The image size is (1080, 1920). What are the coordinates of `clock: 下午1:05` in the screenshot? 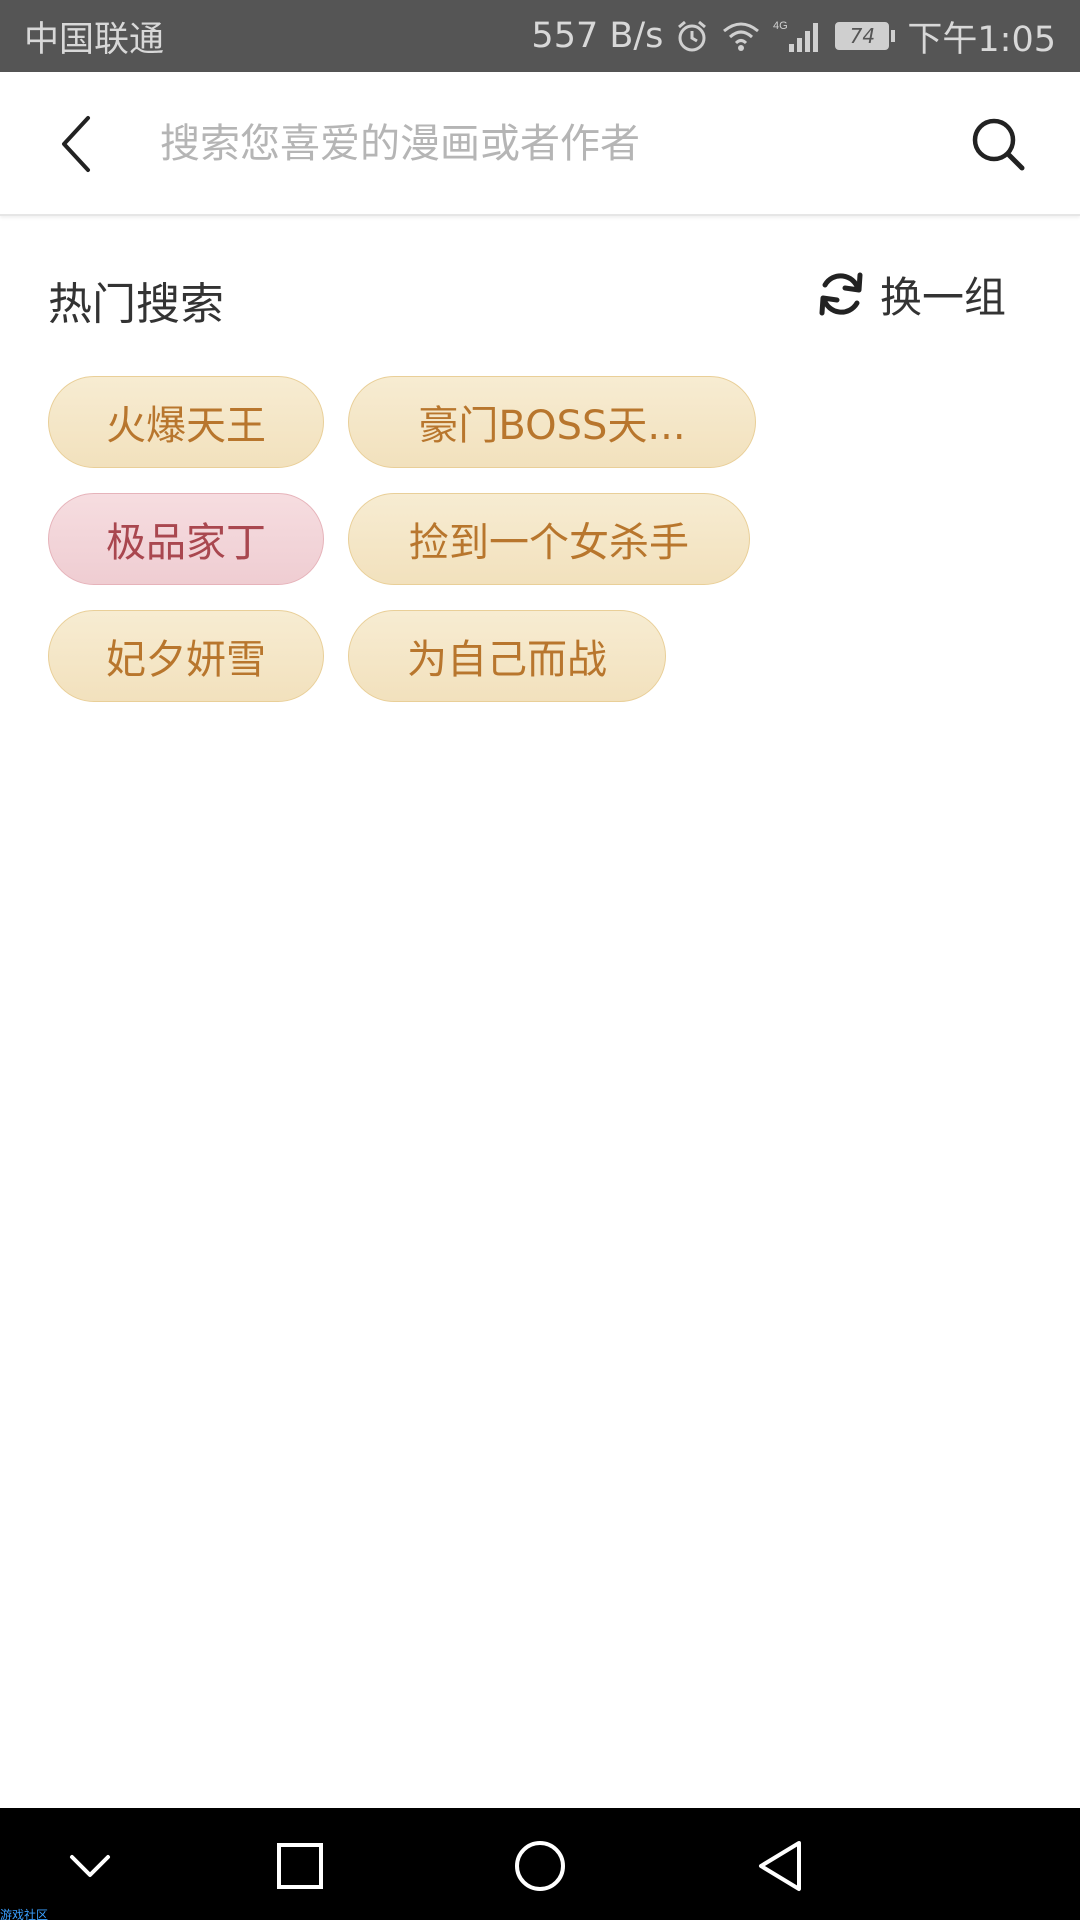 It's located at (981, 39).